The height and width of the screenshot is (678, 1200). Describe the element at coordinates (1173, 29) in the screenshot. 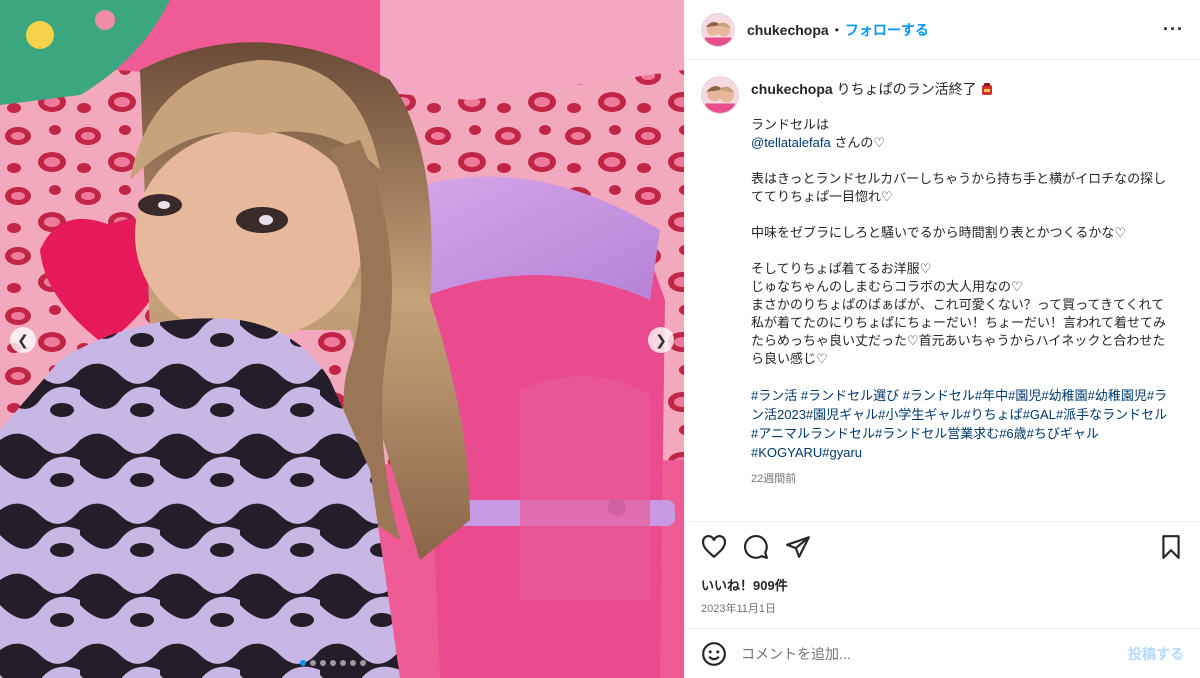

I see `more-options-icon: ···` at that location.